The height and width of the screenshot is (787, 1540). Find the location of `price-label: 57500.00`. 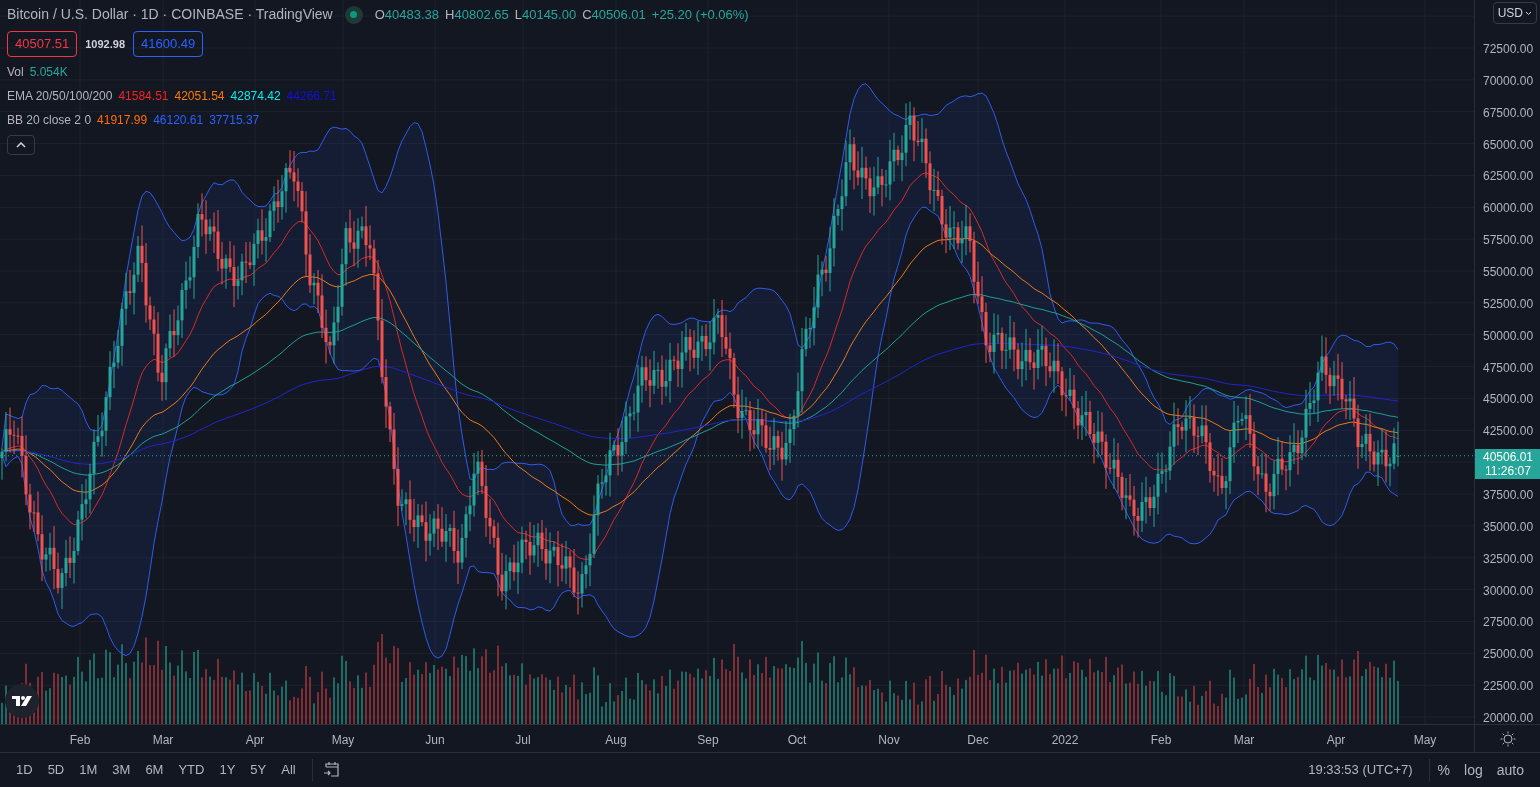

price-label: 57500.00 is located at coordinates (1508, 241).